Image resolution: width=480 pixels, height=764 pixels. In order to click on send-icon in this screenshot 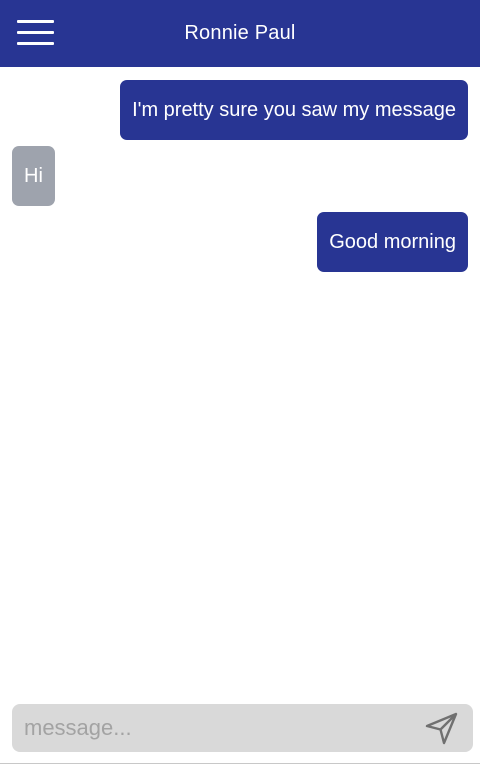, I will do `click(442, 728)`.